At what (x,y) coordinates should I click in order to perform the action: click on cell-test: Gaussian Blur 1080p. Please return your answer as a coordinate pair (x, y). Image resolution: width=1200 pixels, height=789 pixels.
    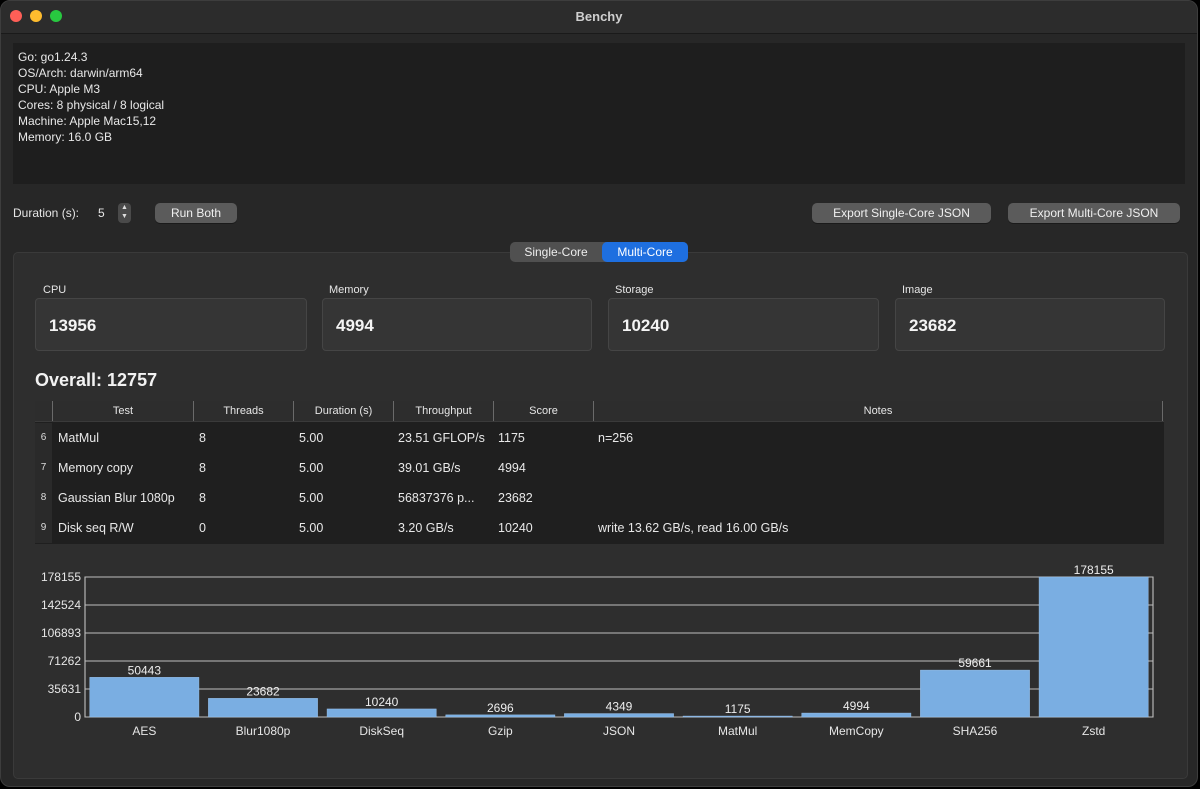
    Looking at the image, I should click on (116, 498).